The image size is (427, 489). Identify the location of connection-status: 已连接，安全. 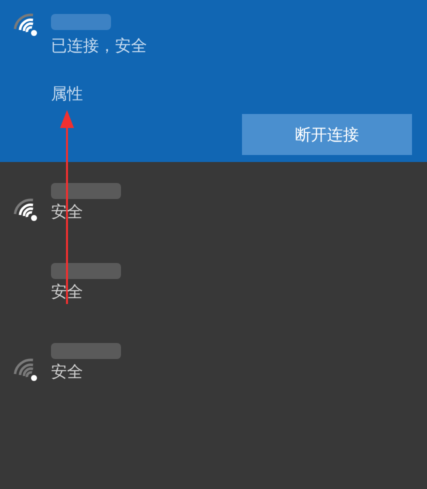
(99, 46).